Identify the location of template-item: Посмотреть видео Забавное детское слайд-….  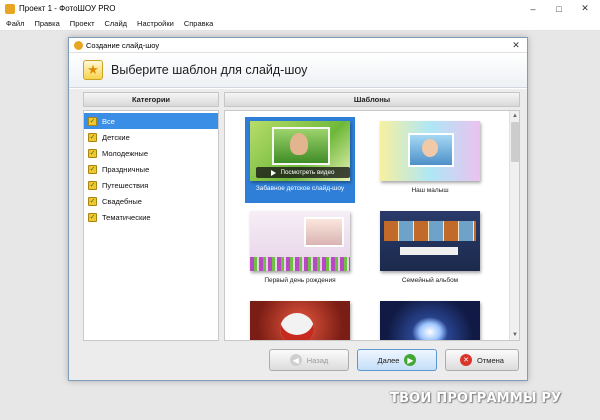
(300, 160).